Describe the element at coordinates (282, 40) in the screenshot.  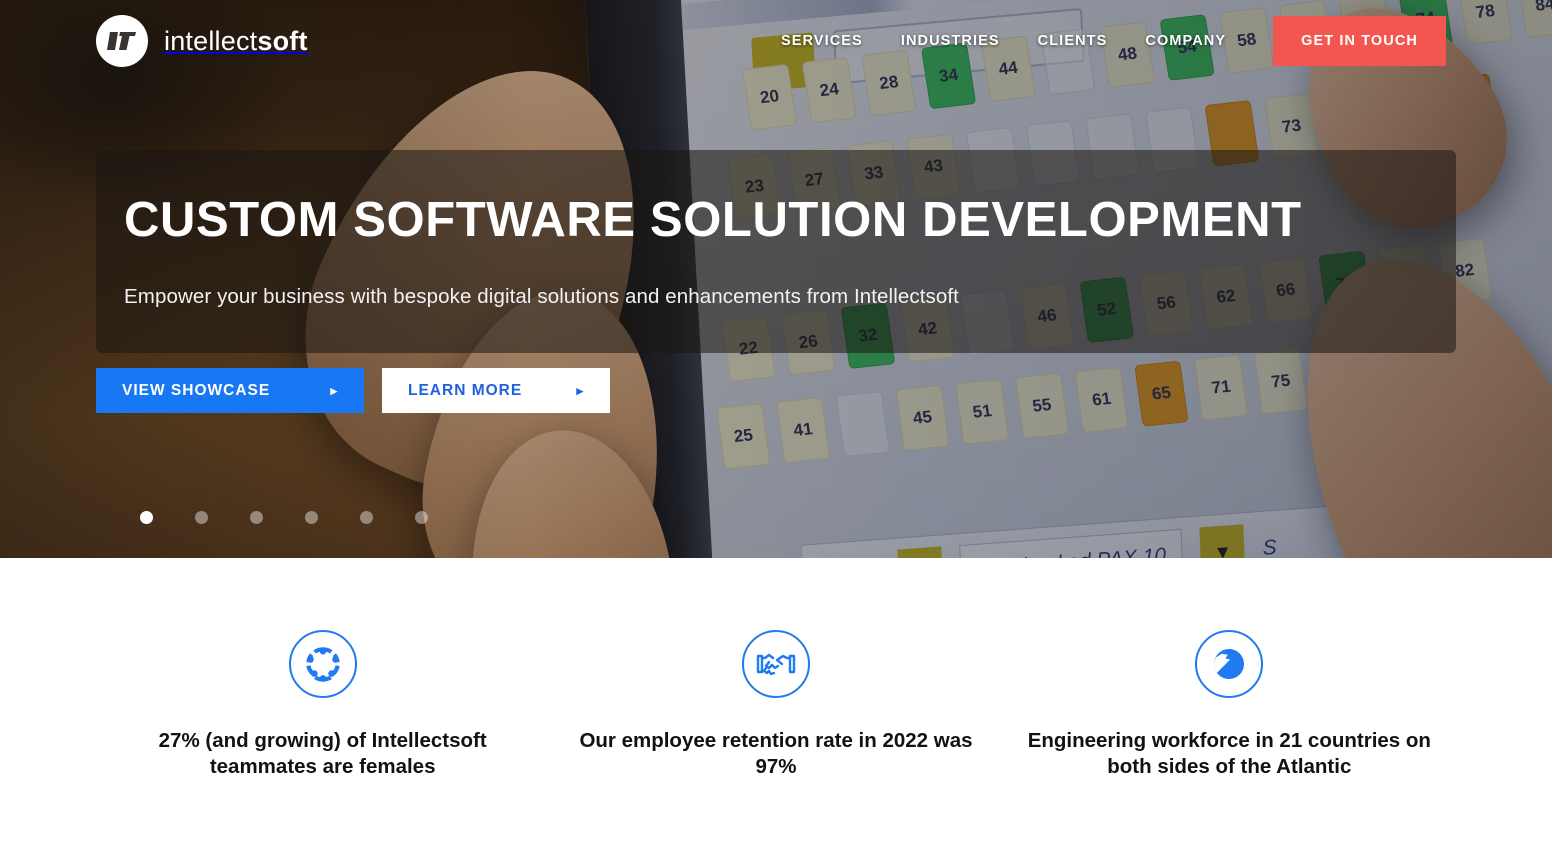
I see `brand-name-bold: soft` at that location.